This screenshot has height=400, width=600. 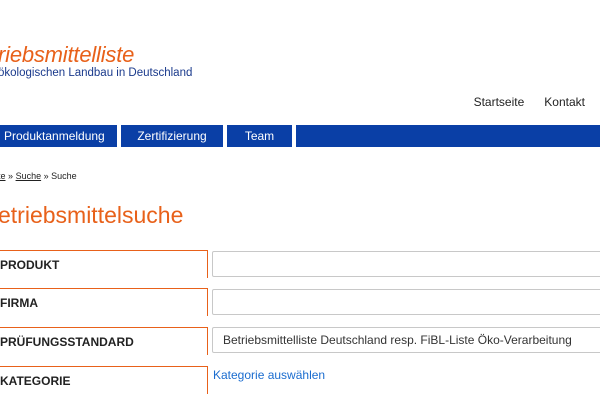 What do you see at coordinates (67, 55) in the screenshot?
I see `site-logo-title: riebsmittelliste` at bounding box center [67, 55].